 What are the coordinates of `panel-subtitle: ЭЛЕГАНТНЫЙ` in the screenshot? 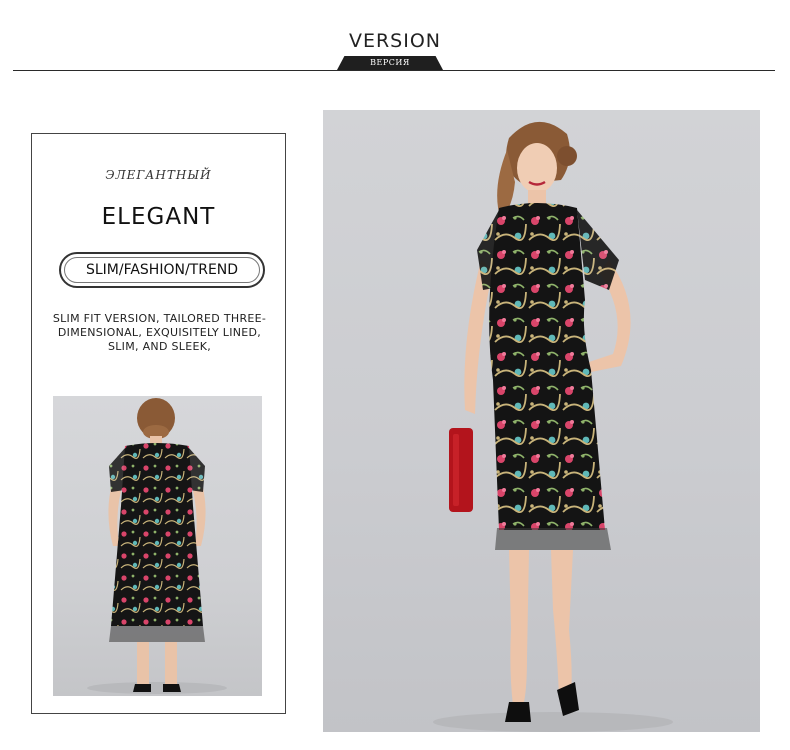 It's located at (158, 175).